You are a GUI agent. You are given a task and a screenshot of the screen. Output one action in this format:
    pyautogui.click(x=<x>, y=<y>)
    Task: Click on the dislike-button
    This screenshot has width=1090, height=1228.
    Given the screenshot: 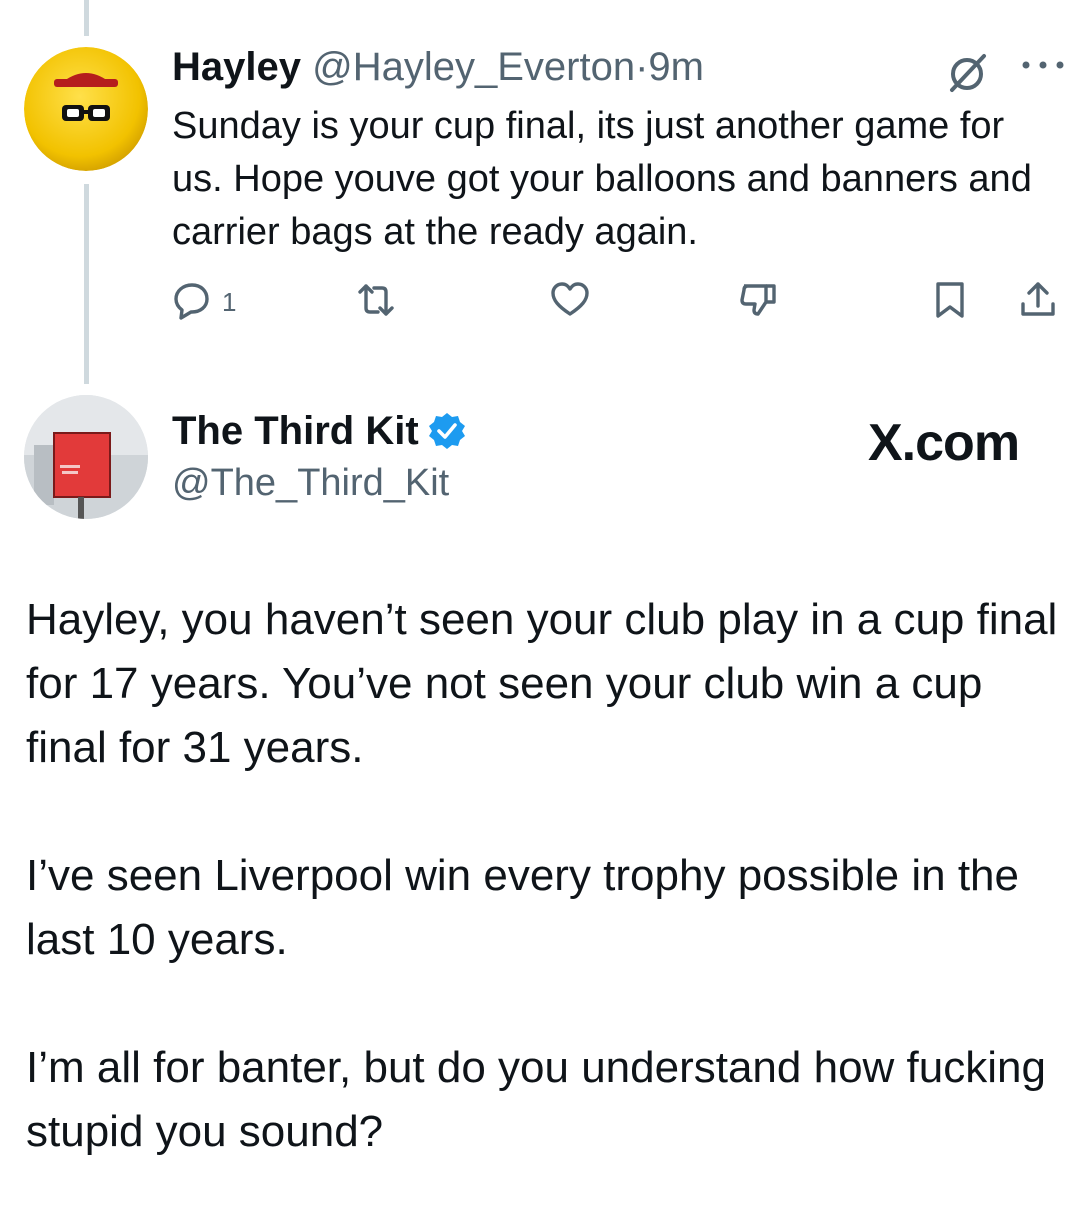 What is the action you would take?
    pyautogui.click(x=758, y=302)
    